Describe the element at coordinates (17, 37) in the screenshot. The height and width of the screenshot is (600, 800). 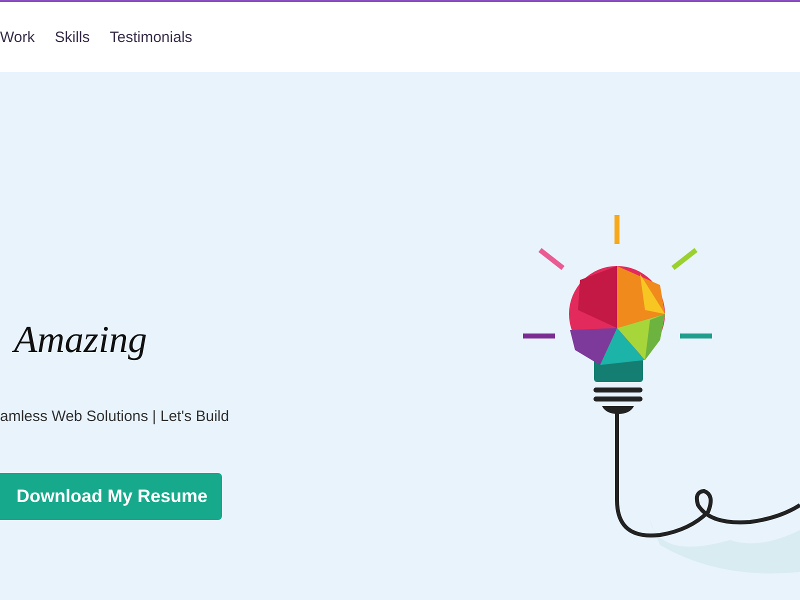
I see `nav-link: Work` at that location.